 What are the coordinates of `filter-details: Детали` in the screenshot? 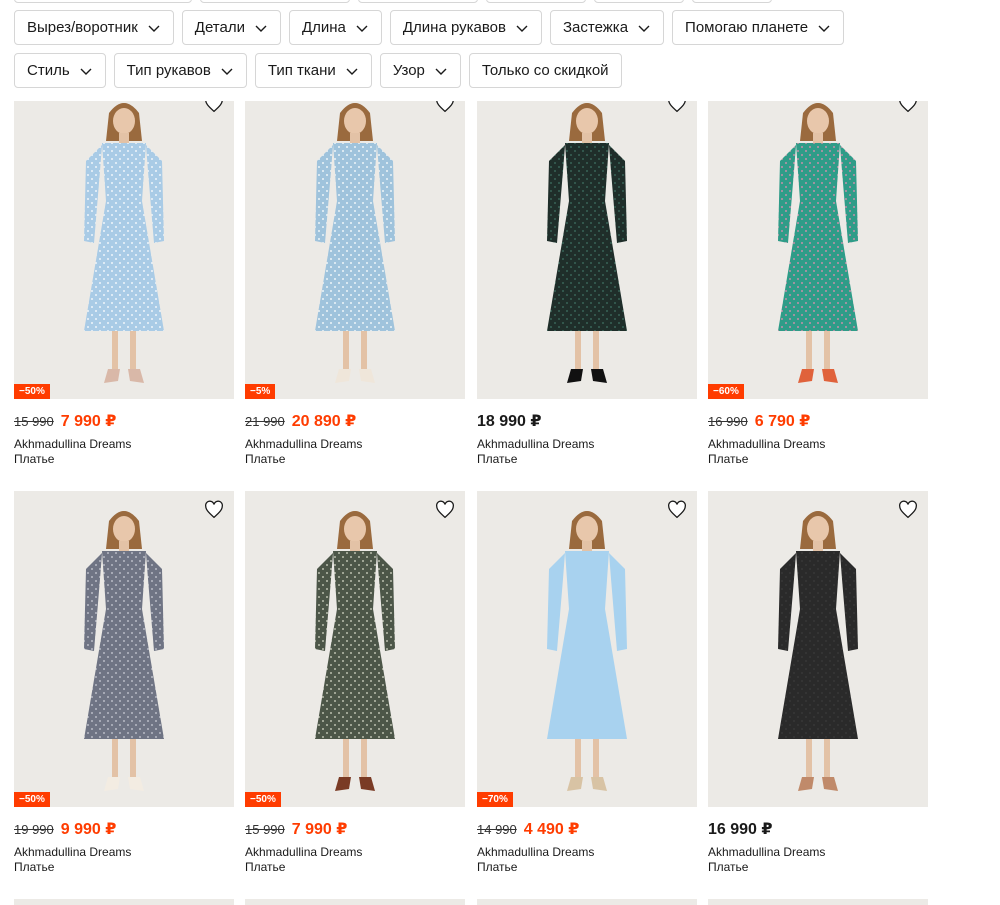 It's located at (231, 27).